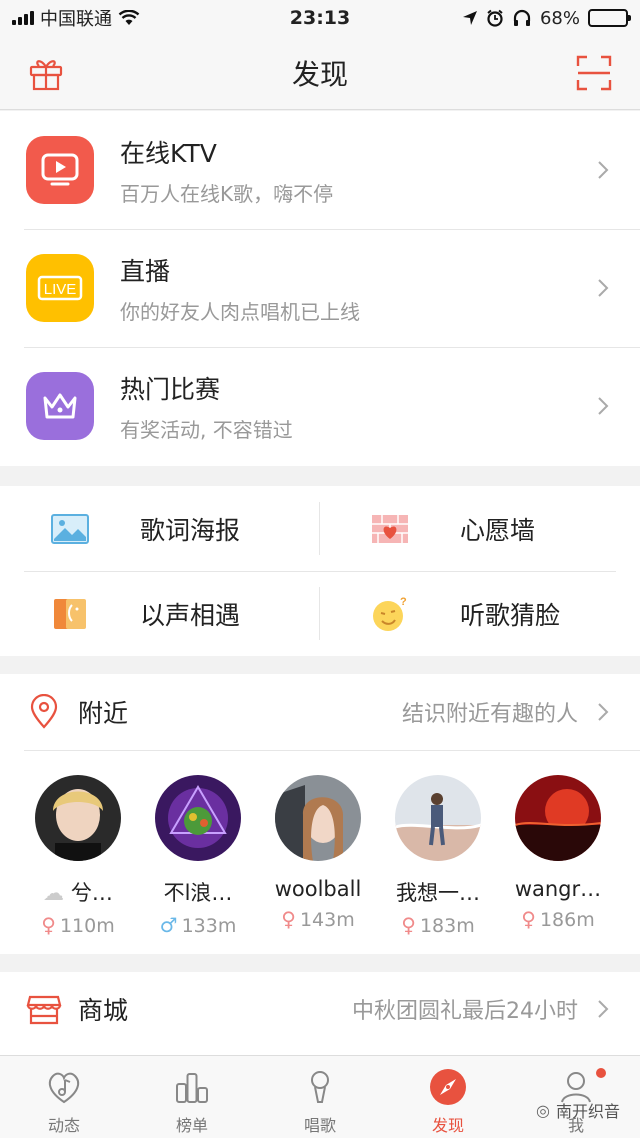 The width and height of the screenshot is (640, 1138). I want to click on tv-play-icon, so click(60, 170).